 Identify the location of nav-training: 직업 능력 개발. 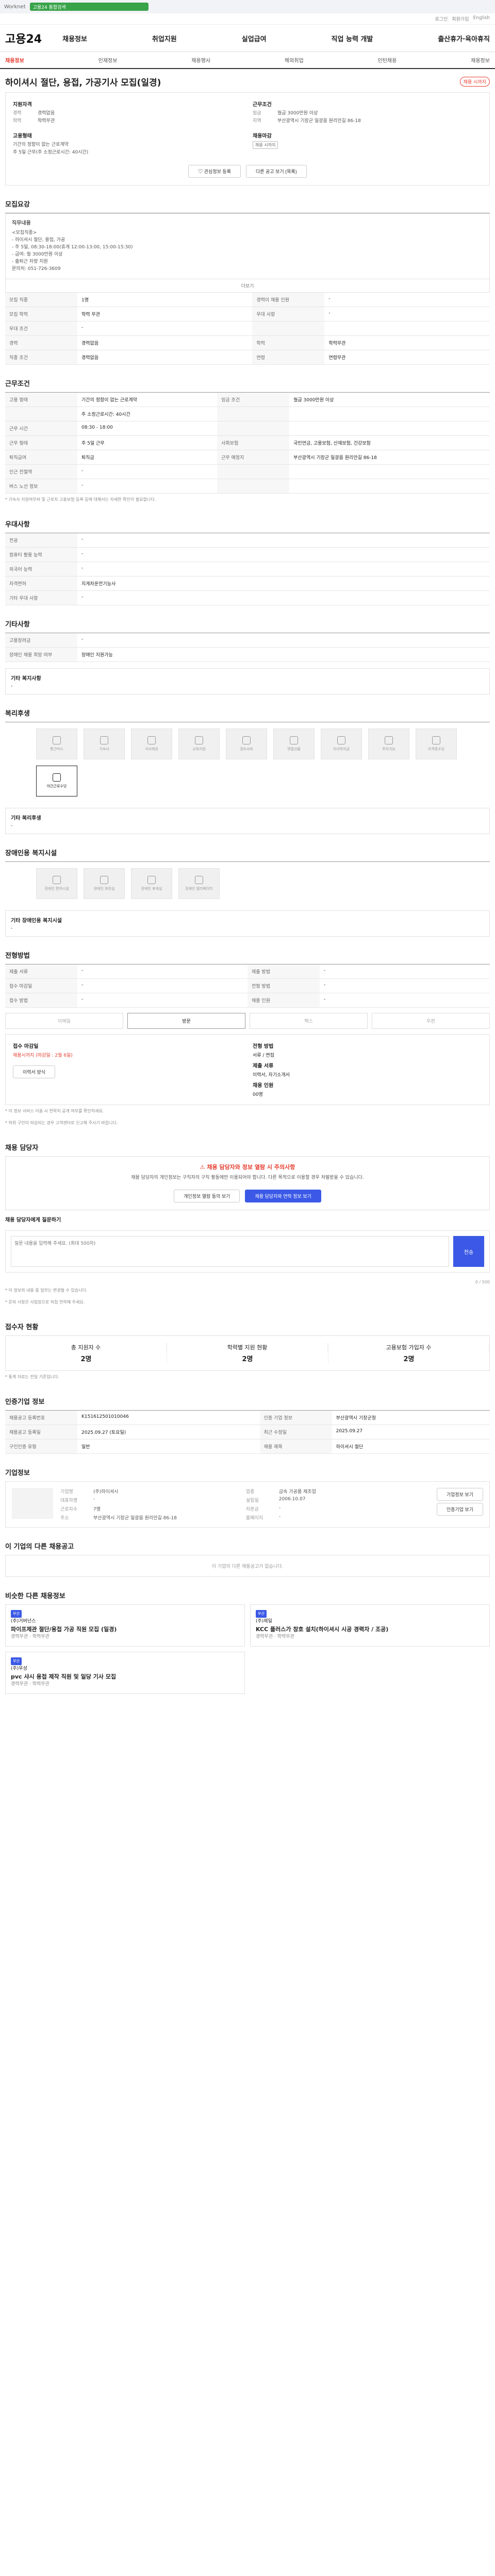
(352, 38).